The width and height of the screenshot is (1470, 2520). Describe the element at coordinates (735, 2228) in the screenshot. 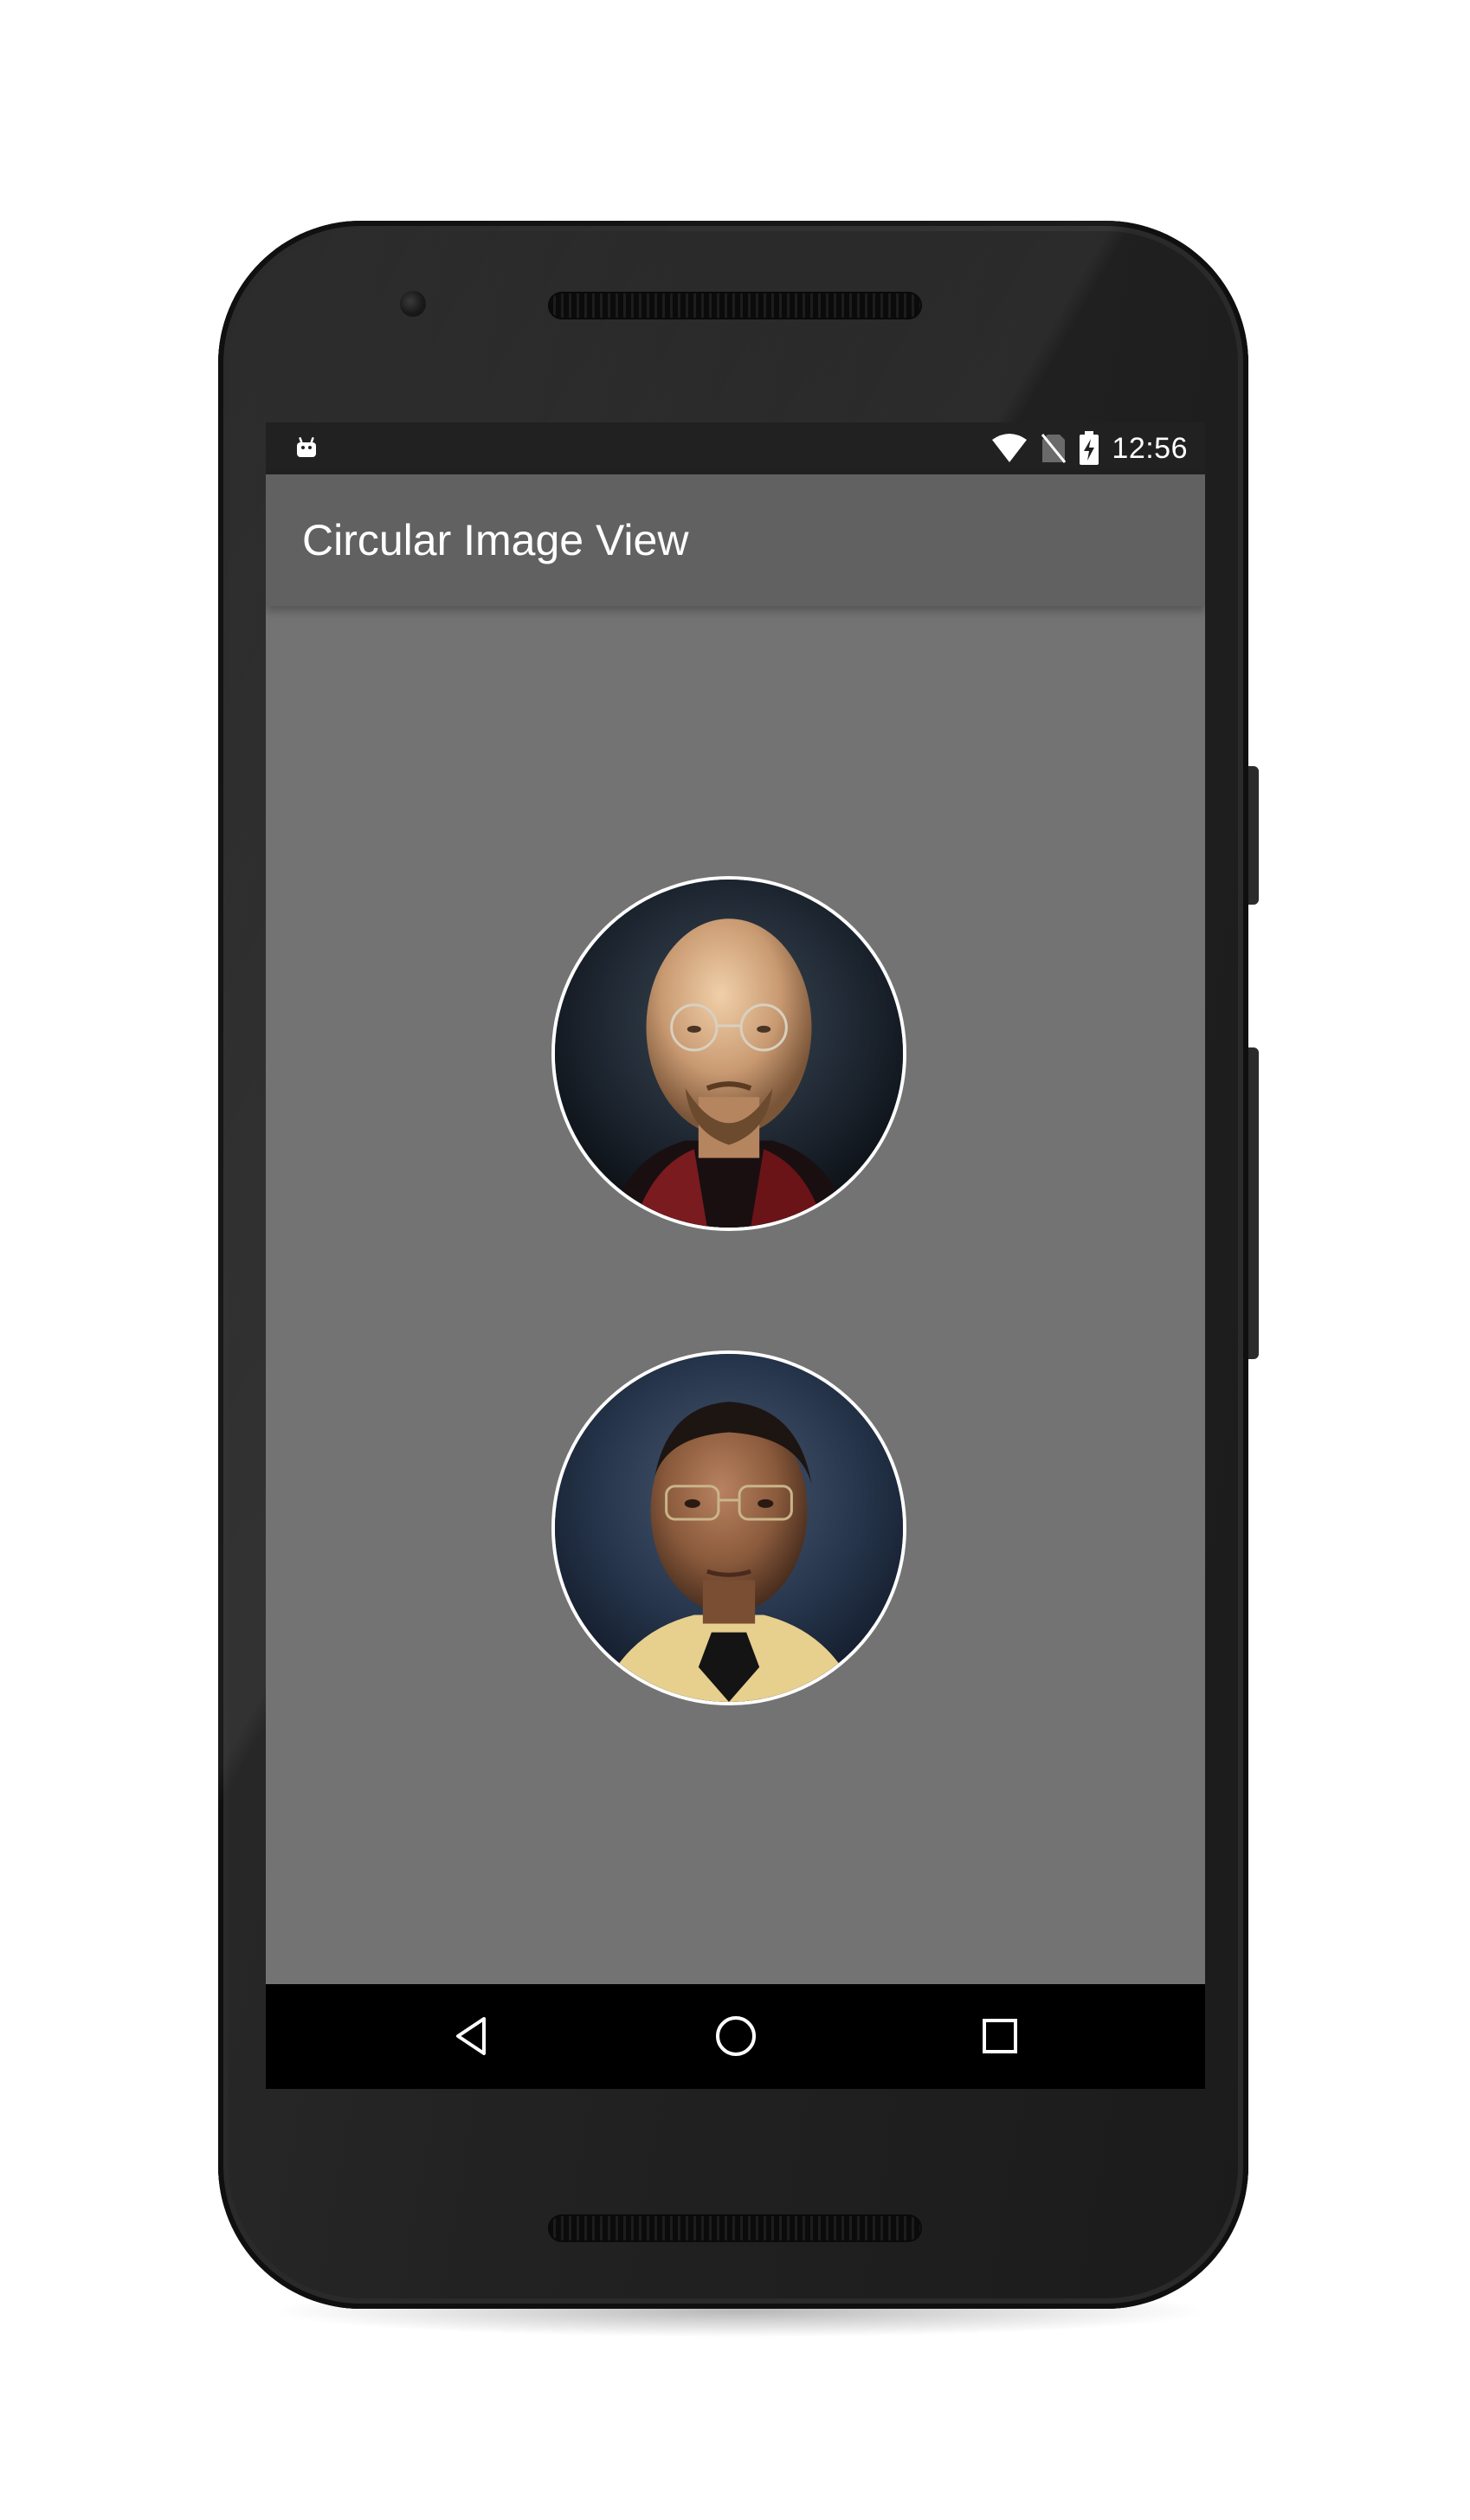

I see `bottom-speaker-grille` at that location.